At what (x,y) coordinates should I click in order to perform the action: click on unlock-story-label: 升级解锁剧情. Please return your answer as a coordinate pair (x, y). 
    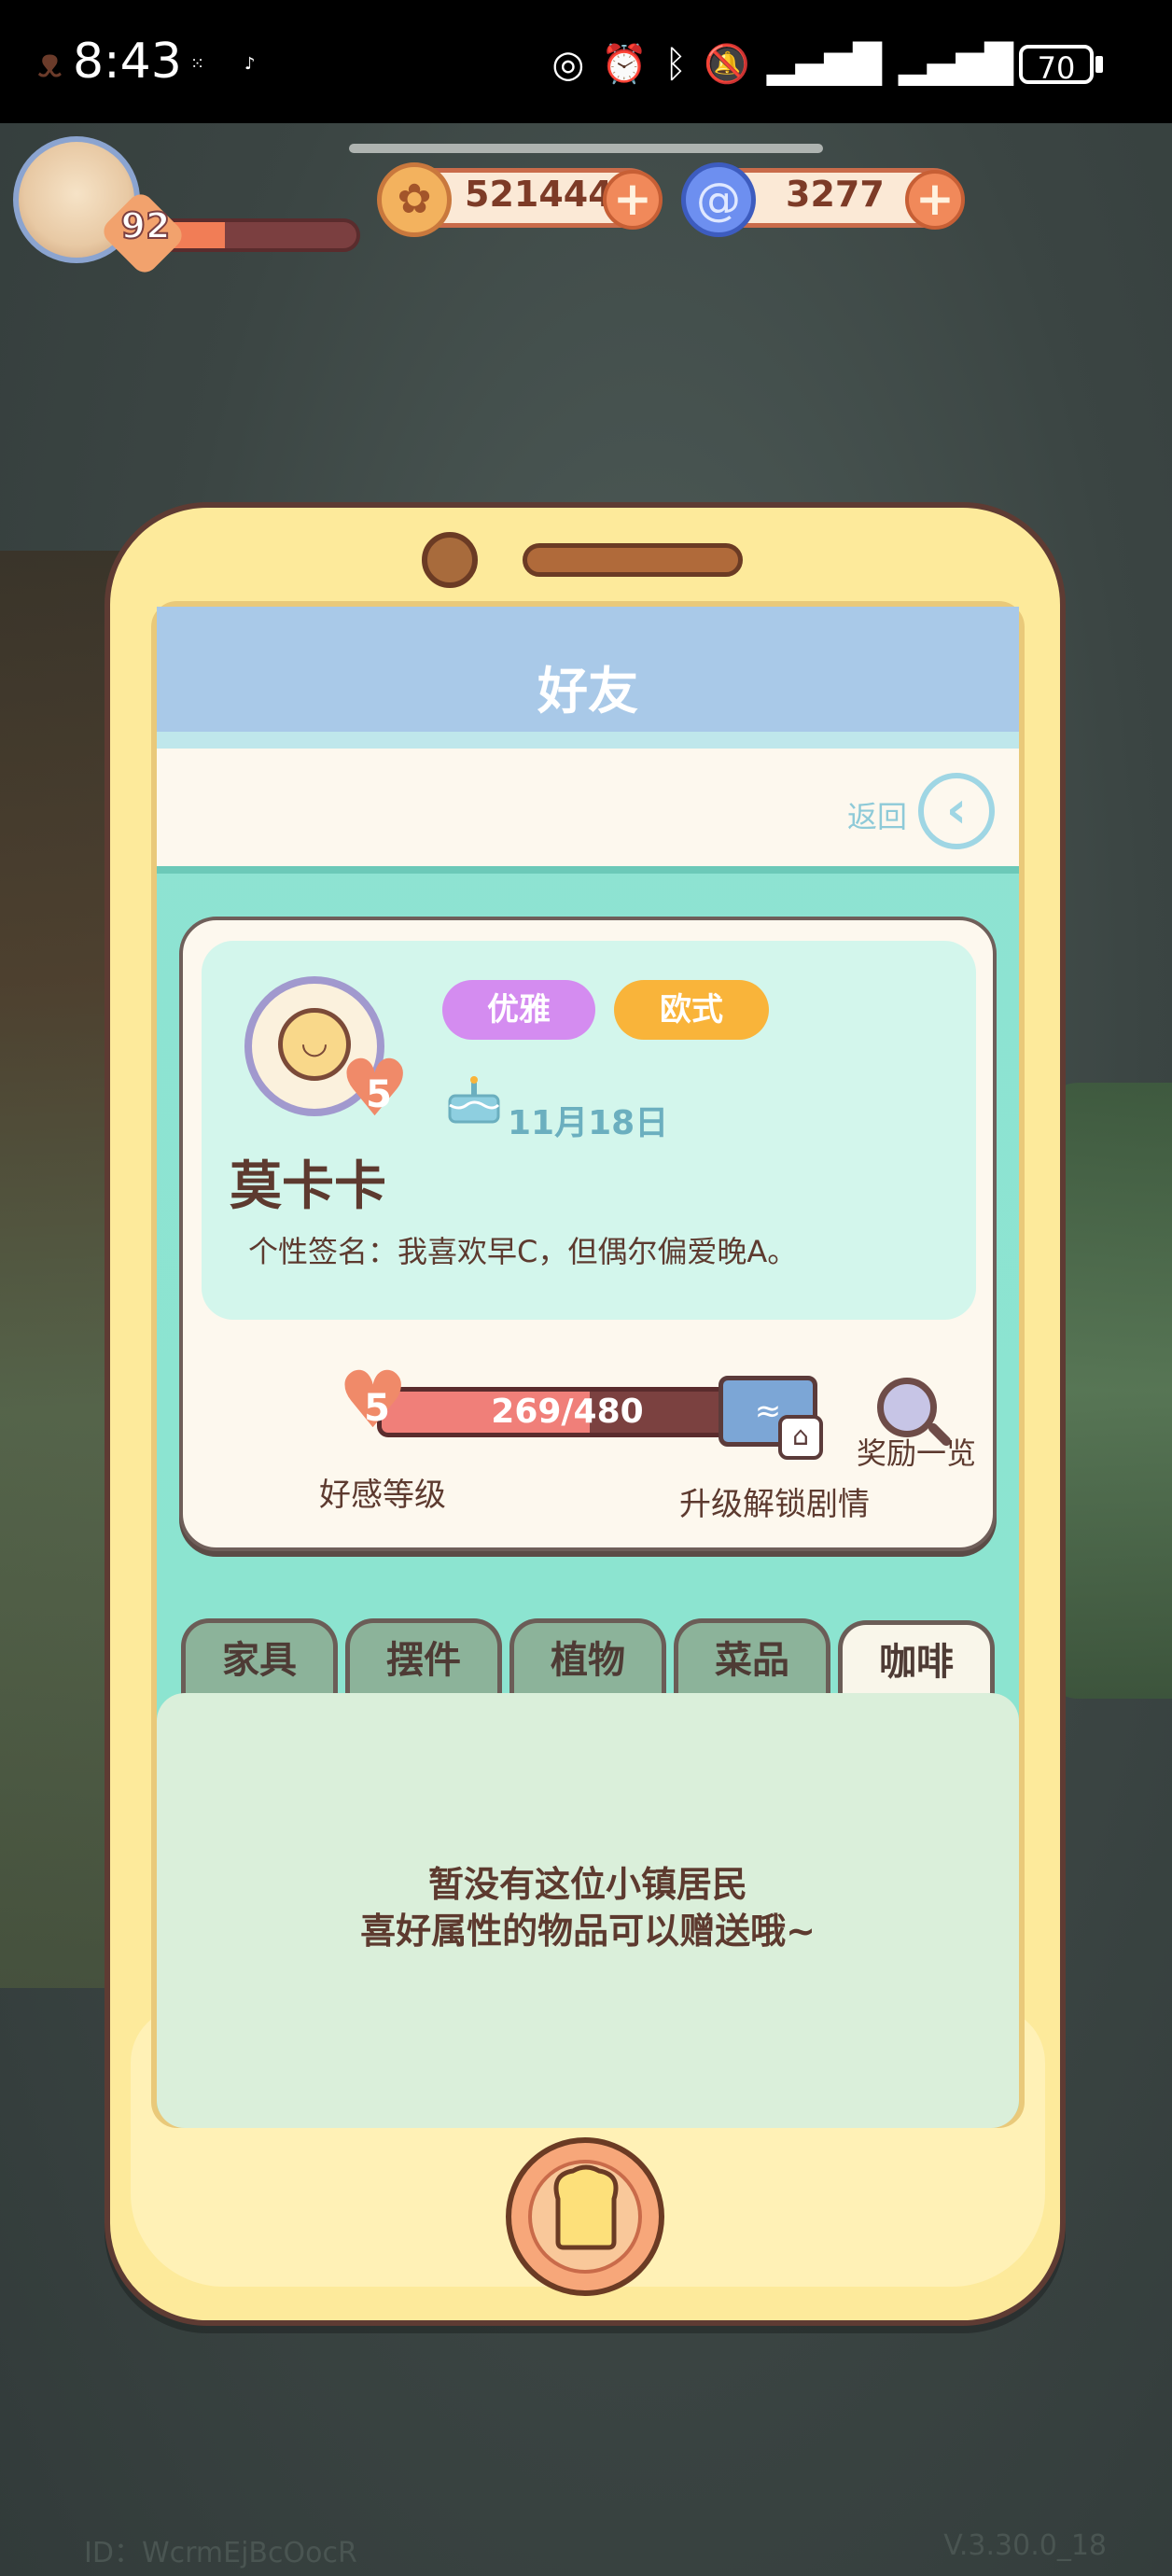
    Looking at the image, I should click on (774, 1504).